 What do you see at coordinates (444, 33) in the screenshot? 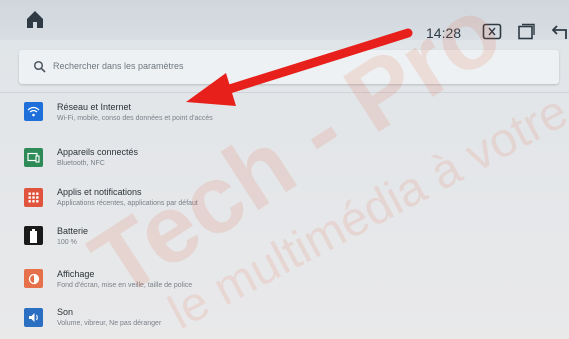
I see `clock: 14:28` at bounding box center [444, 33].